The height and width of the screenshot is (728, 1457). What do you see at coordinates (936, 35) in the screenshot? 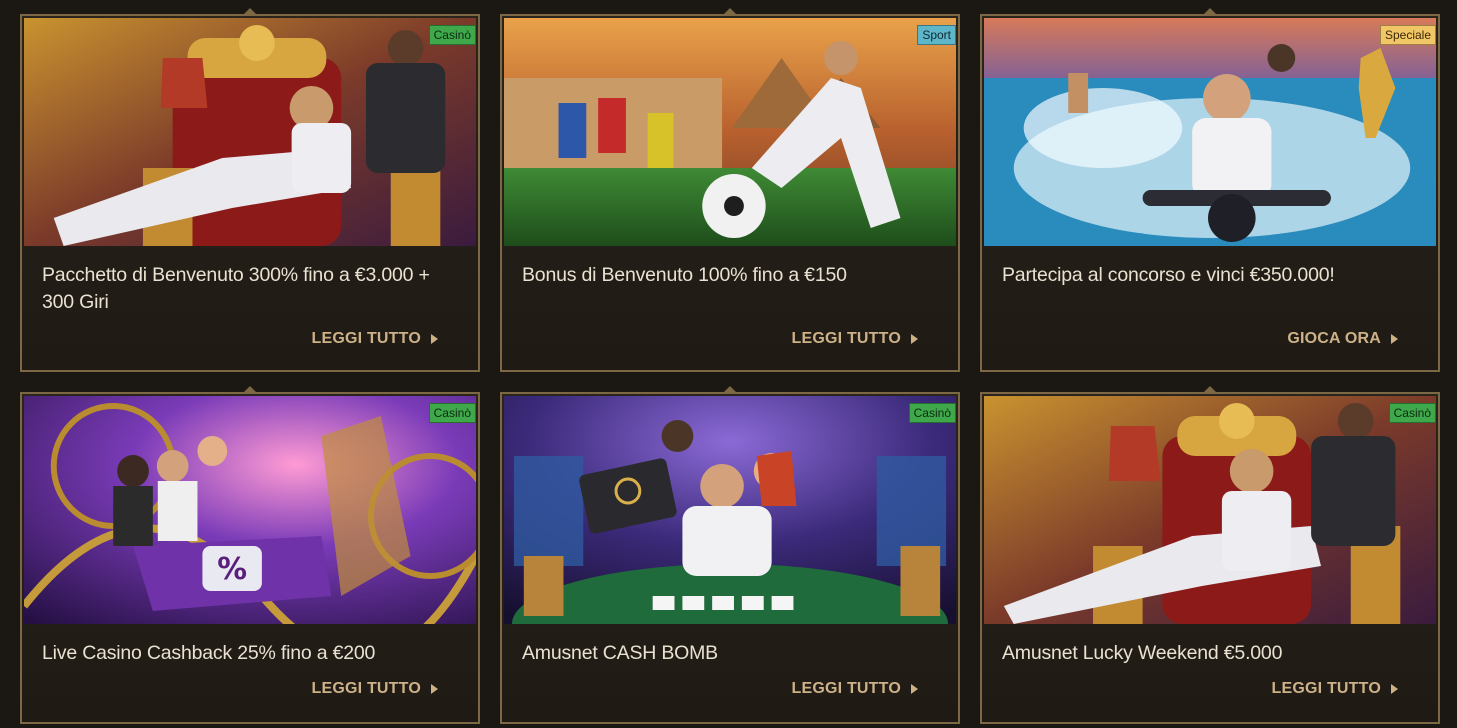
I see `category-badge-sport: Sport` at bounding box center [936, 35].